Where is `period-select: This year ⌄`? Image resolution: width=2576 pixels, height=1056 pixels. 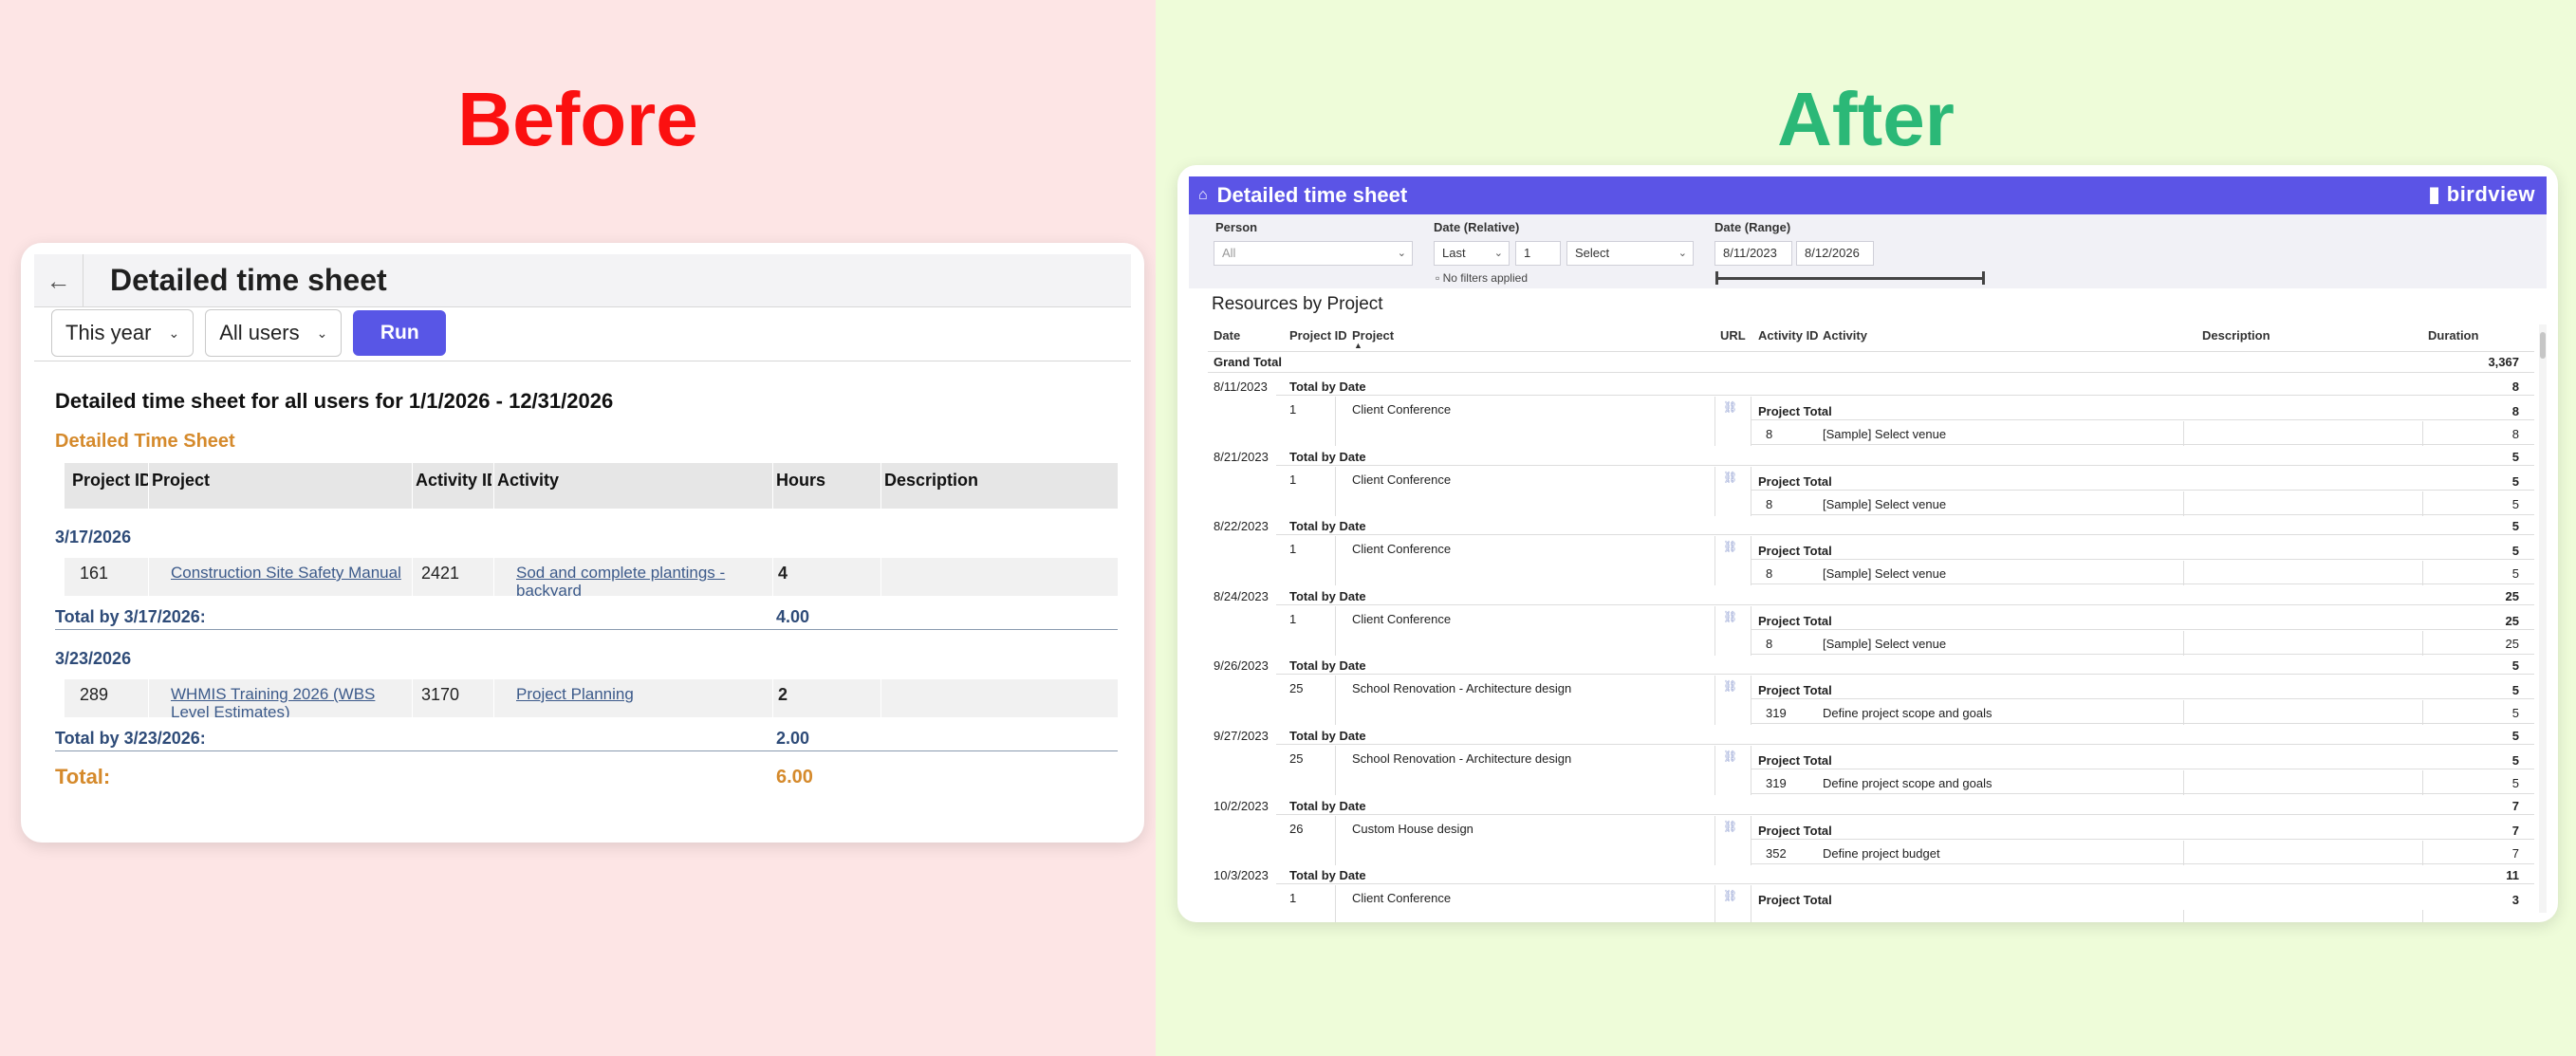 period-select: This year ⌄ is located at coordinates (123, 333).